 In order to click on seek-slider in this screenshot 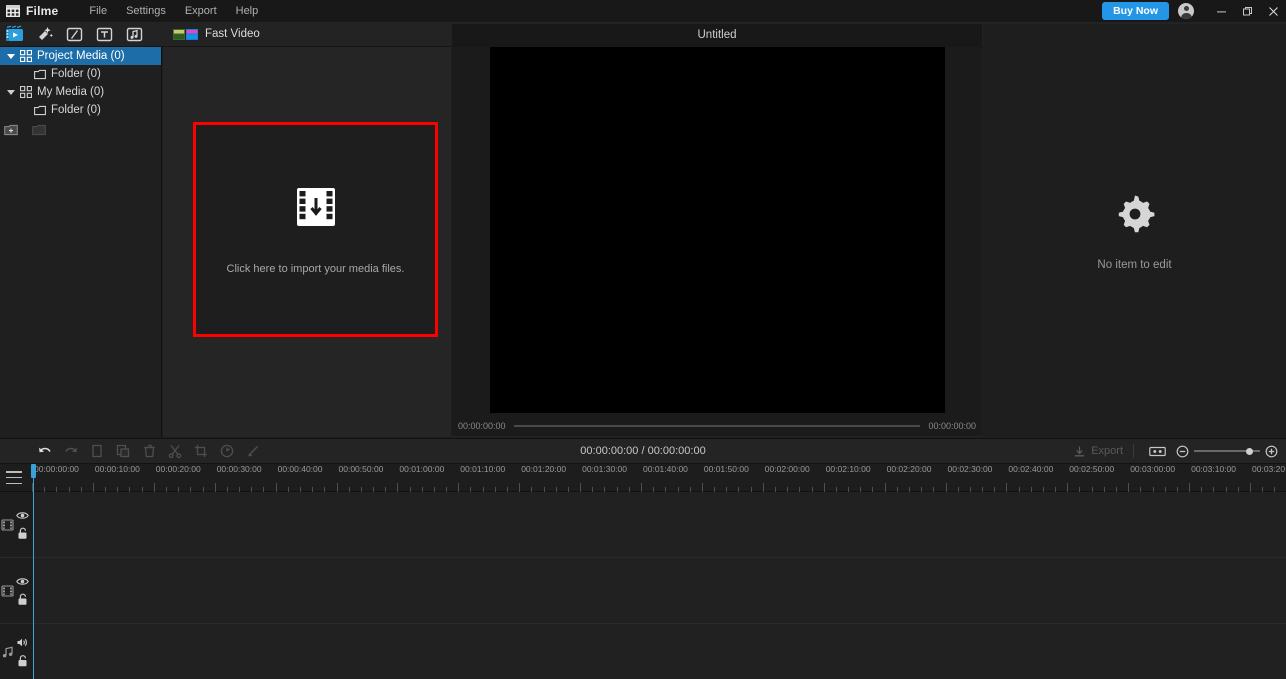, I will do `click(717, 426)`.